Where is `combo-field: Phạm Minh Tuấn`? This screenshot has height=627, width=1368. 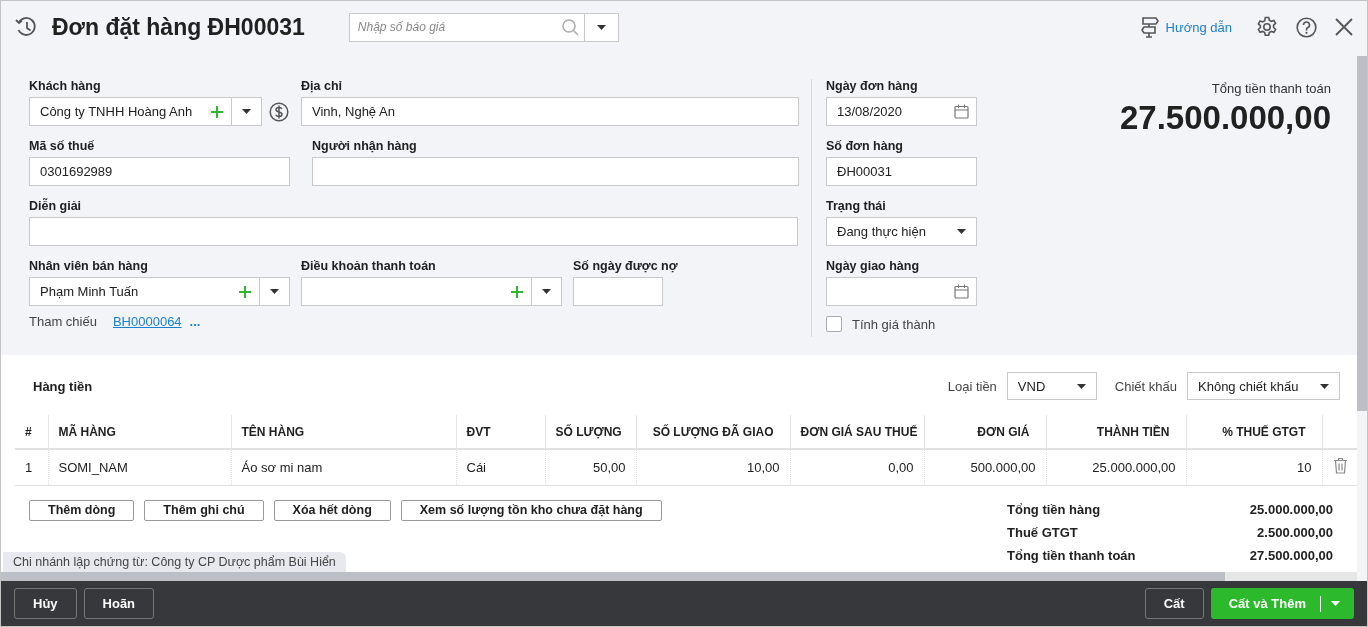 combo-field: Phạm Minh Tuấn is located at coordinates (159, 291).